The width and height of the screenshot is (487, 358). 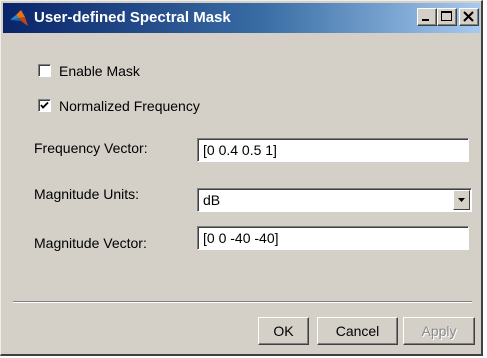 I want to click on apply-button: Apply, so click(x=439, y=331).